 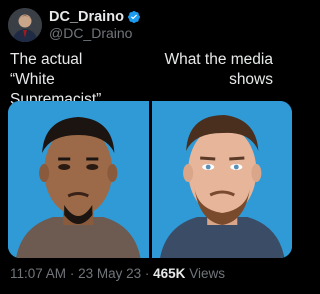 I want to click on avatar, so click(x=25, y=25).